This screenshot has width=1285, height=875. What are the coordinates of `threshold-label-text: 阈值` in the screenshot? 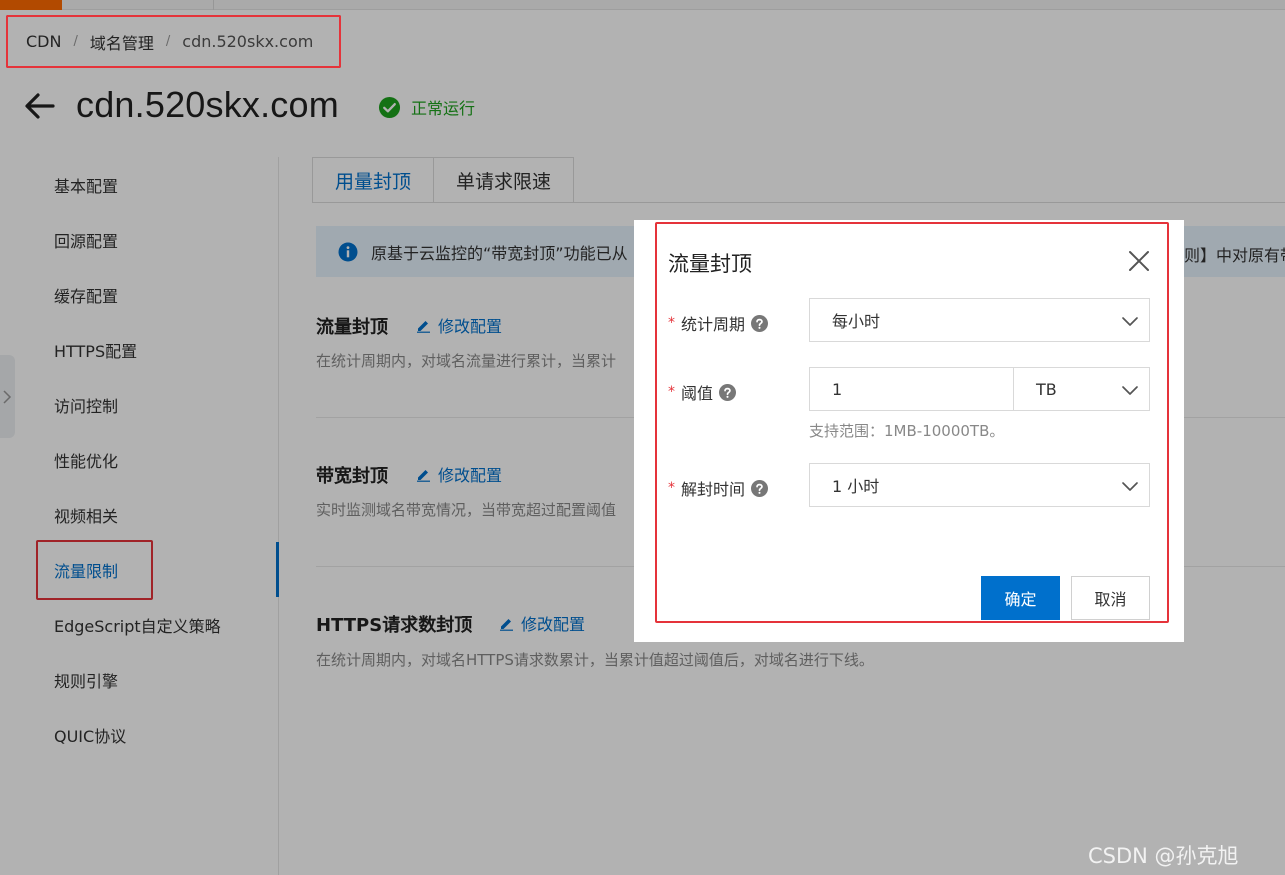 It's located at (697, 393).